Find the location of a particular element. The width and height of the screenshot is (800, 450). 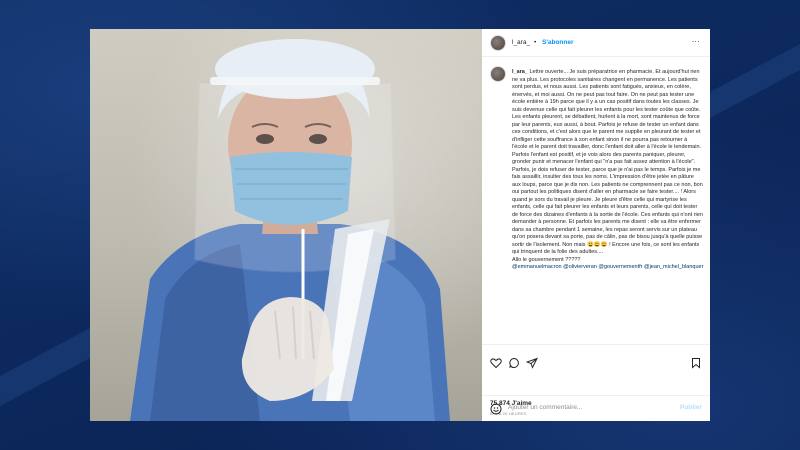

username-link: l_ara_ is located at coordinates (521, 42).